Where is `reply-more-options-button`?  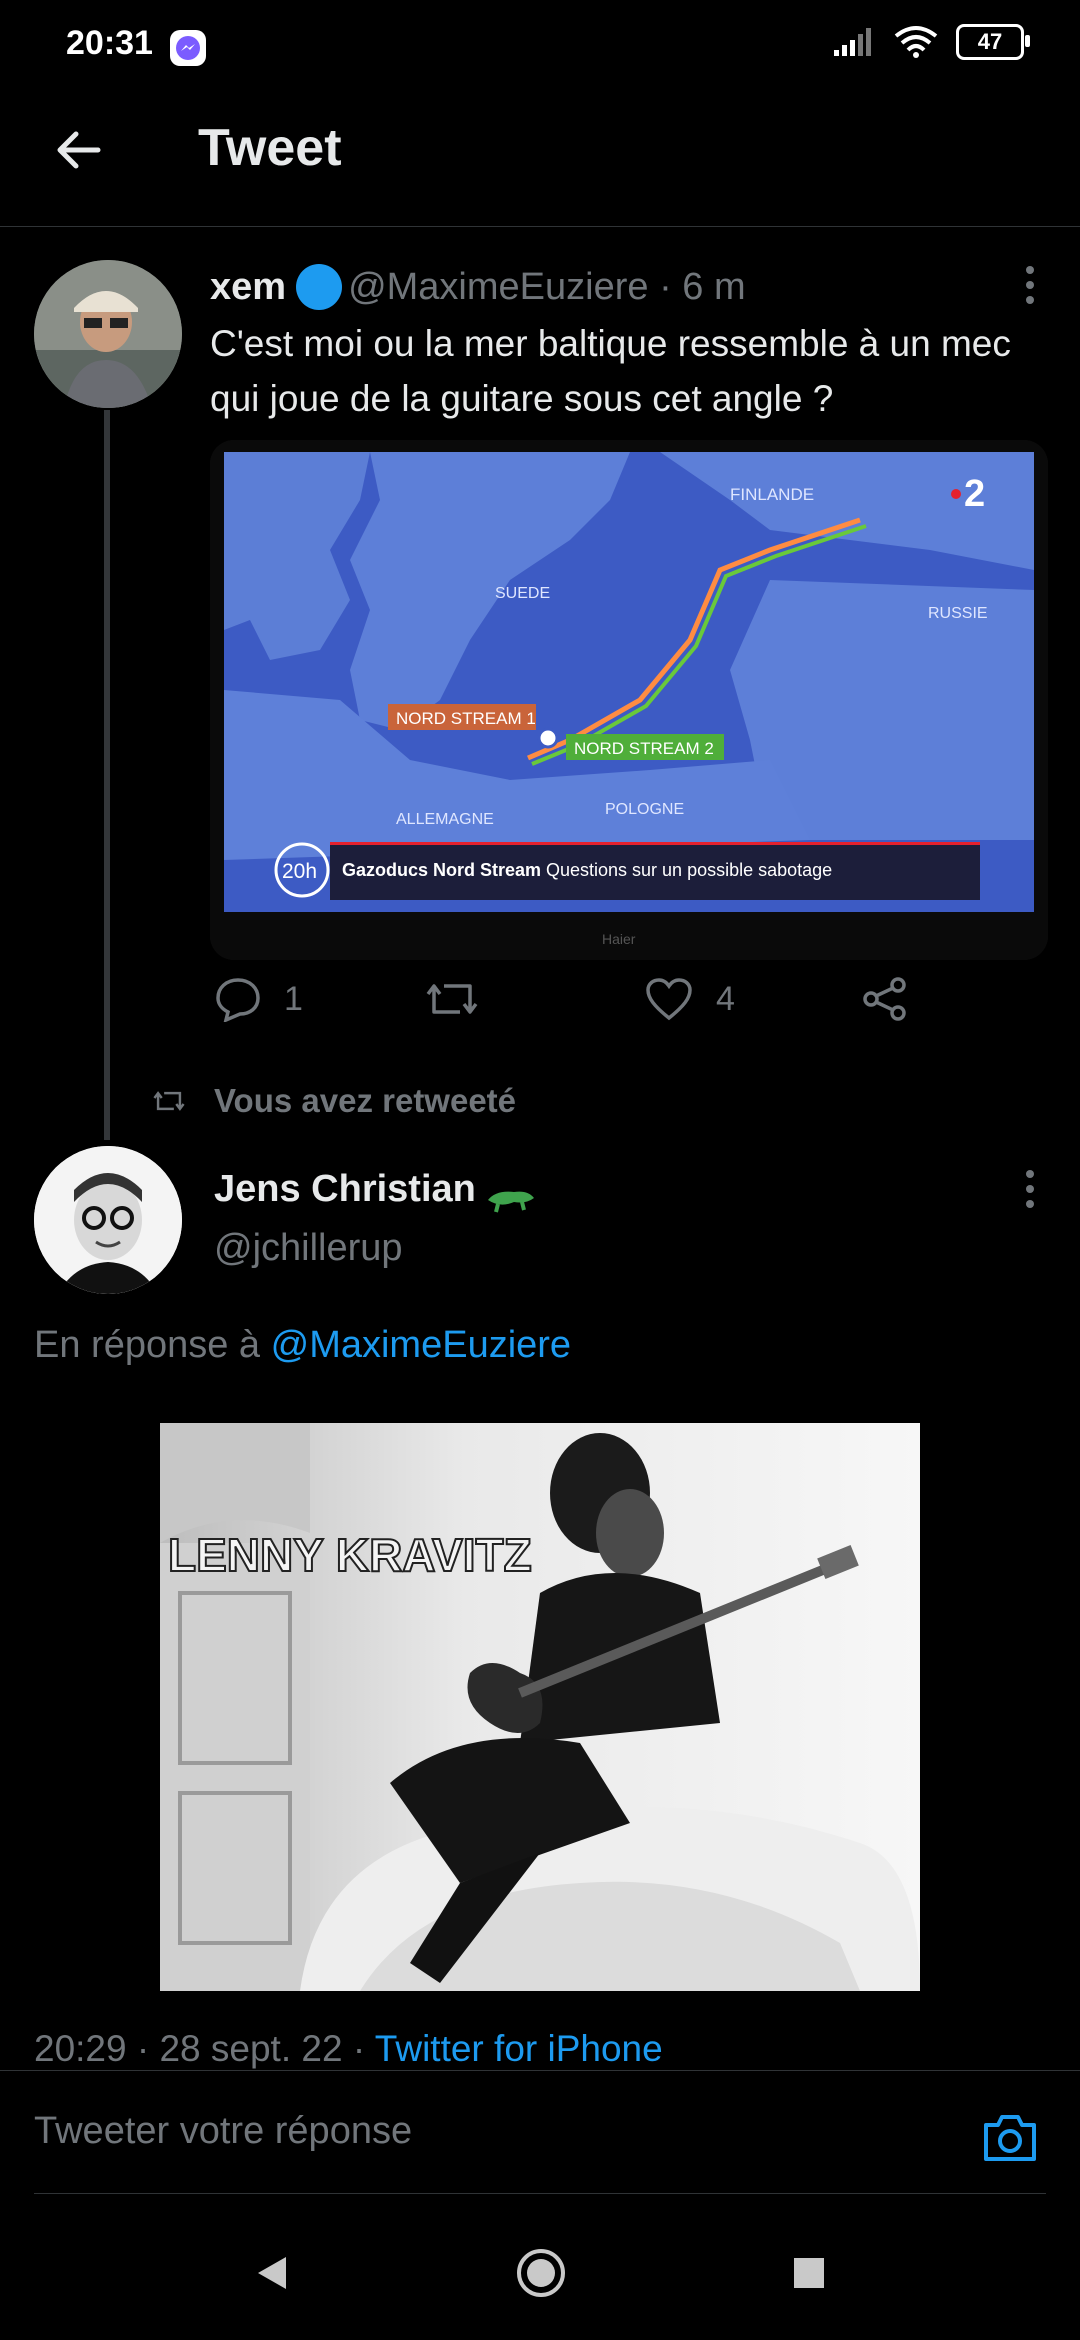 reply-more-options-button is located at coordinates (1030, 1189).